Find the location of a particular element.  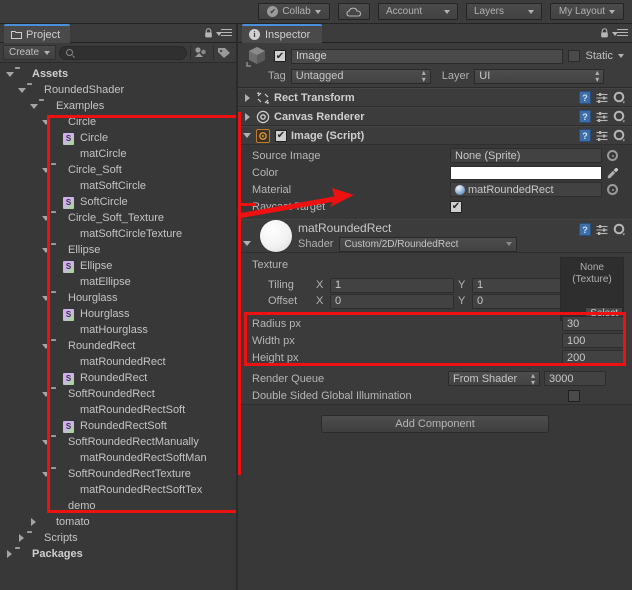

create-button: Create is located at coordinates (30, 52).